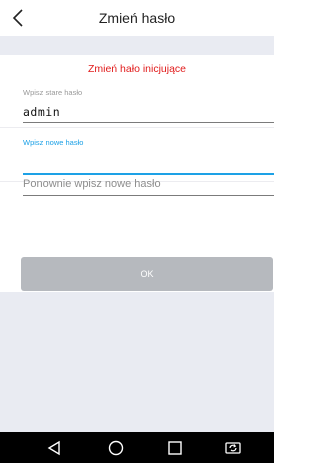 This screenshot has width=320, height=463. I want to click on recents-square-icon, so click(175, 448).